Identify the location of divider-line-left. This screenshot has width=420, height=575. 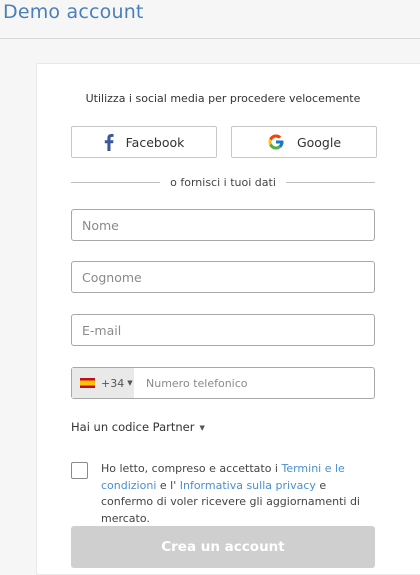
(116, 182).